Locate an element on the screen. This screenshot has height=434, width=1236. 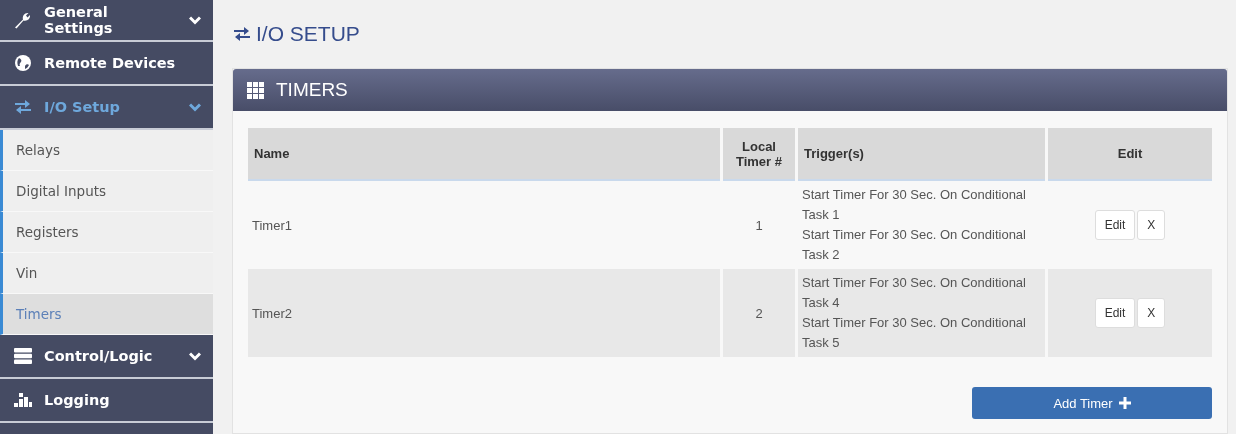
grid-icon is located at coordinates (255, 90).